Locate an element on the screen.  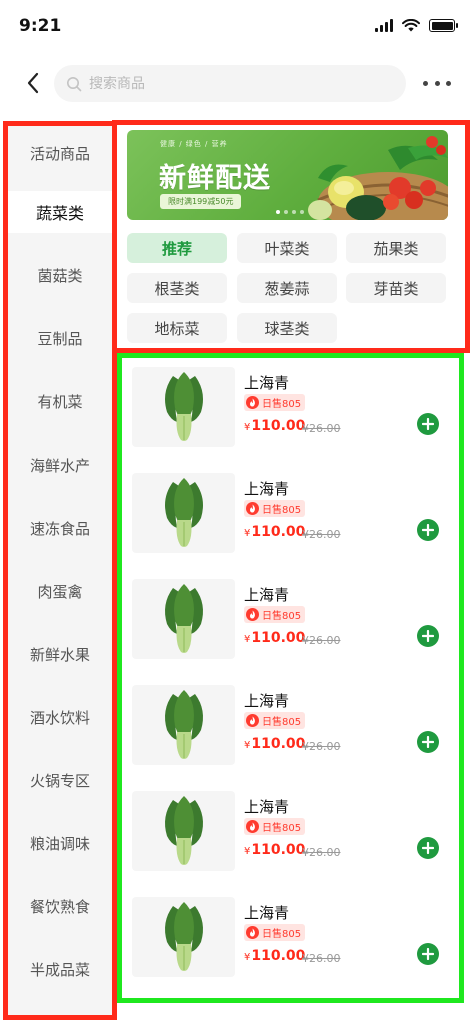
sidebar-item-drinks: 酒水饮料 is located at coordinates (60, 717).